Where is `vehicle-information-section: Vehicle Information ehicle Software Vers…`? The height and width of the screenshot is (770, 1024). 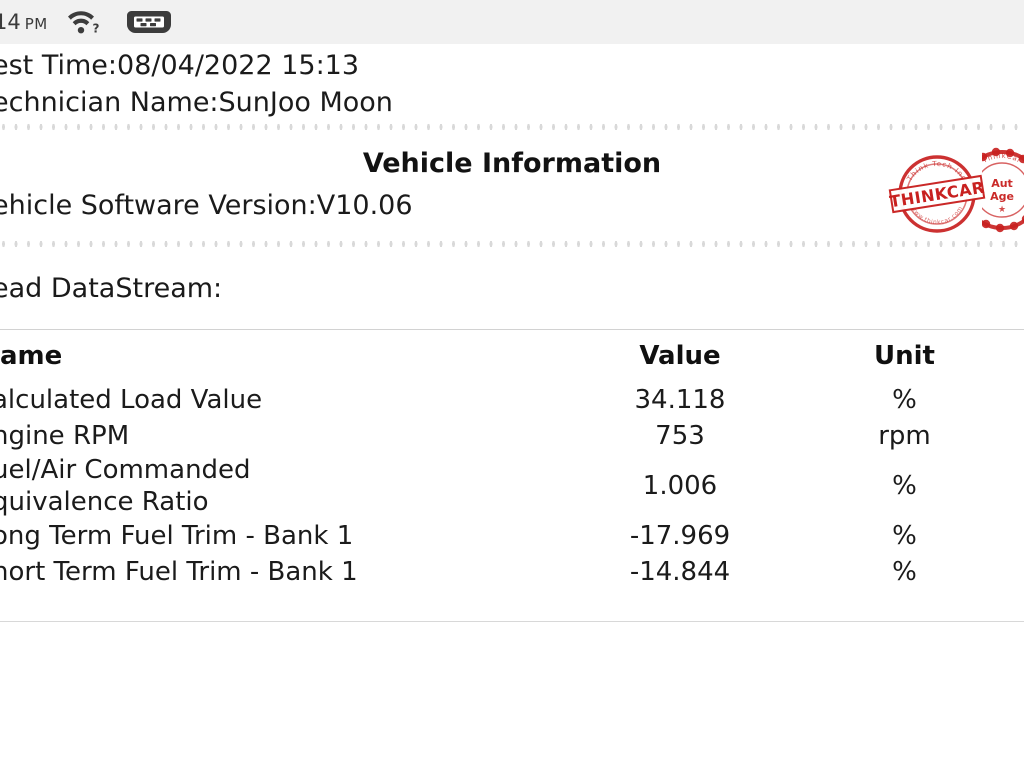
vehicle-information-section: Vehicle Information ehicle Software Vers… is located at coordinates (512, 185).